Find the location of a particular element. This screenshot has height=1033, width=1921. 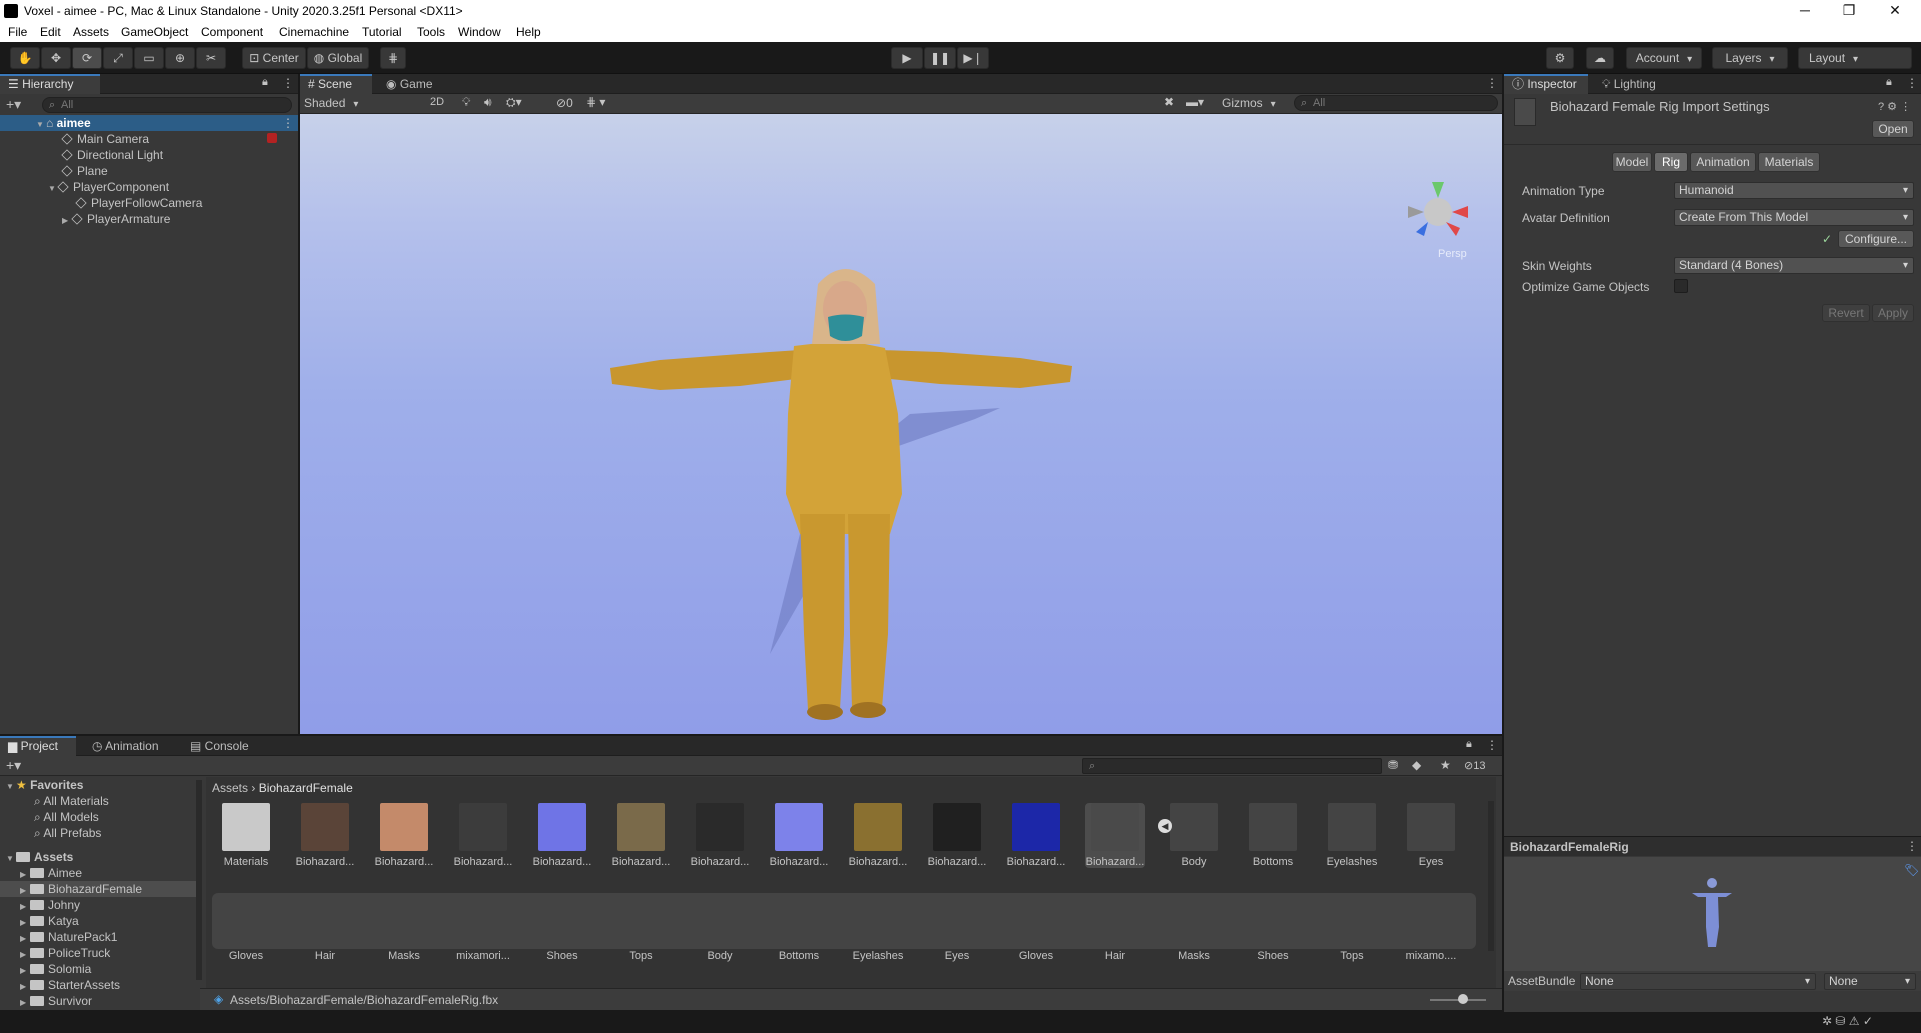

revert-button: Revert is located at coordinates (1846, 313).